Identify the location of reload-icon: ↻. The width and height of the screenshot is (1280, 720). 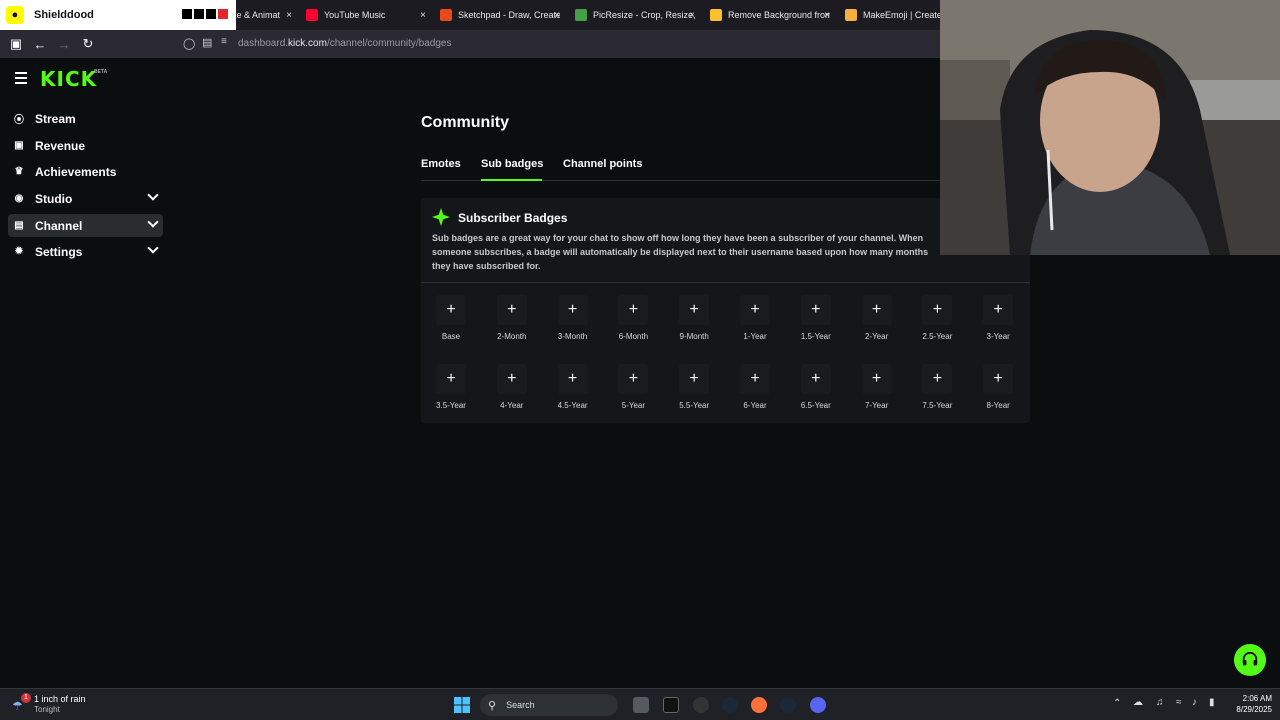
(88, 44).